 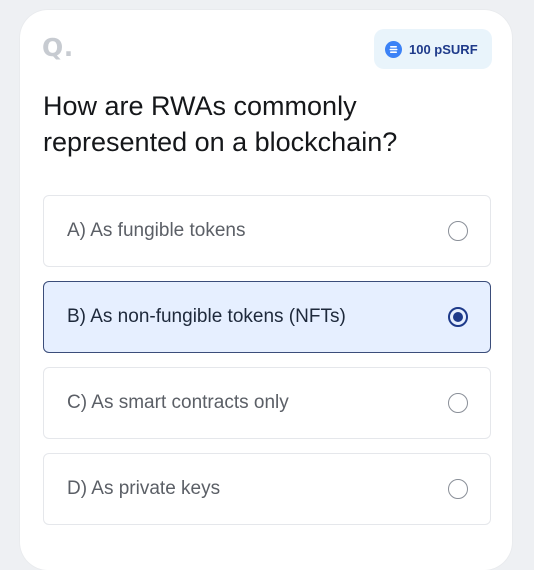 What do you see at coordinates (443, 49) in the screenshot?
I see `reward-amount: 100 pSURF` at bounding box center [443, 49].